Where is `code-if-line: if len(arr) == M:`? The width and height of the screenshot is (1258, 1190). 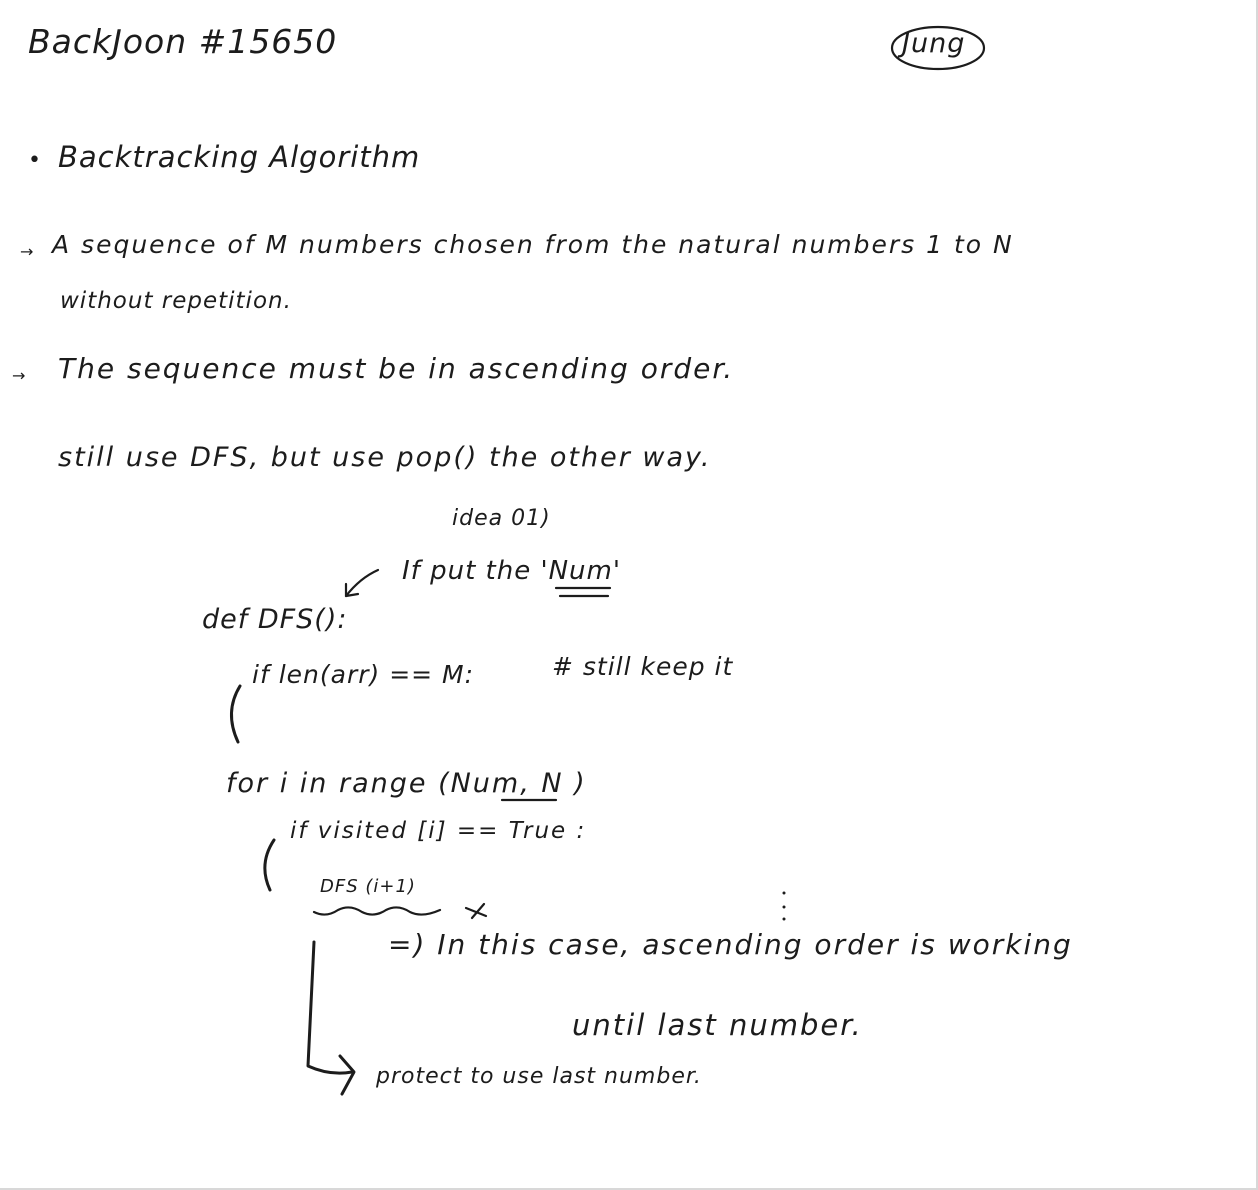 code-if-line: if len(arr) == M: is located at coordinates (363, 674).